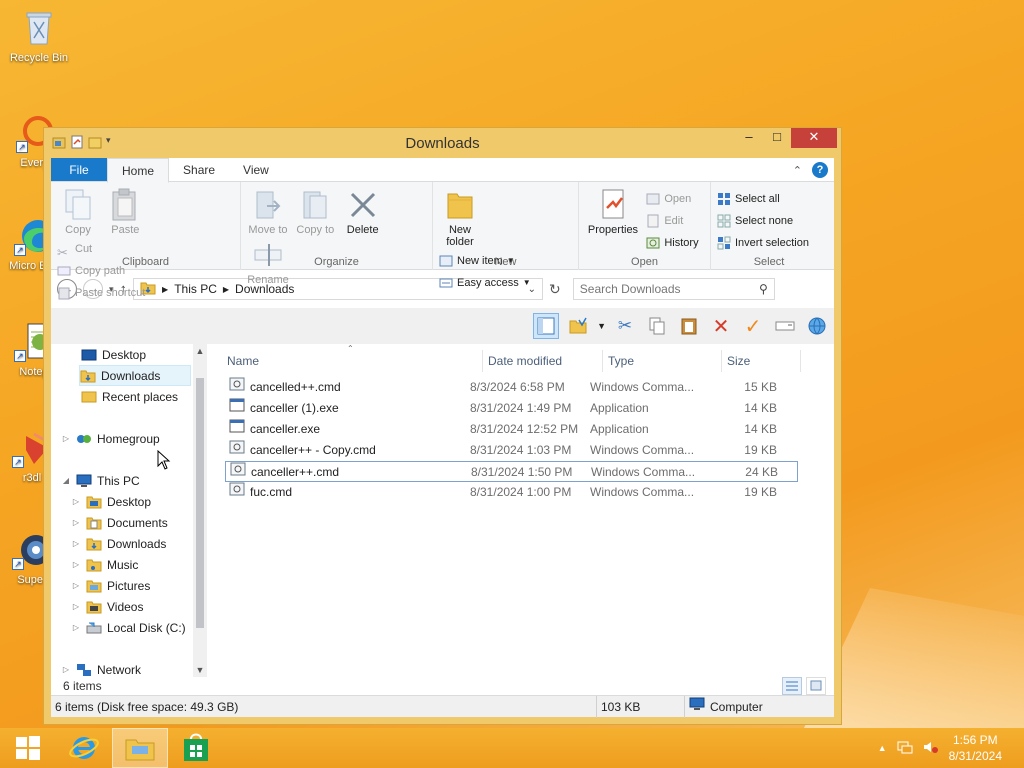 The width and height of the screenshot is (1024, 768). What do you see at coordinates (772, 243) in the screenshot?
I see `invert-selection-label: Invert selection` at bounding box center [772, 243].